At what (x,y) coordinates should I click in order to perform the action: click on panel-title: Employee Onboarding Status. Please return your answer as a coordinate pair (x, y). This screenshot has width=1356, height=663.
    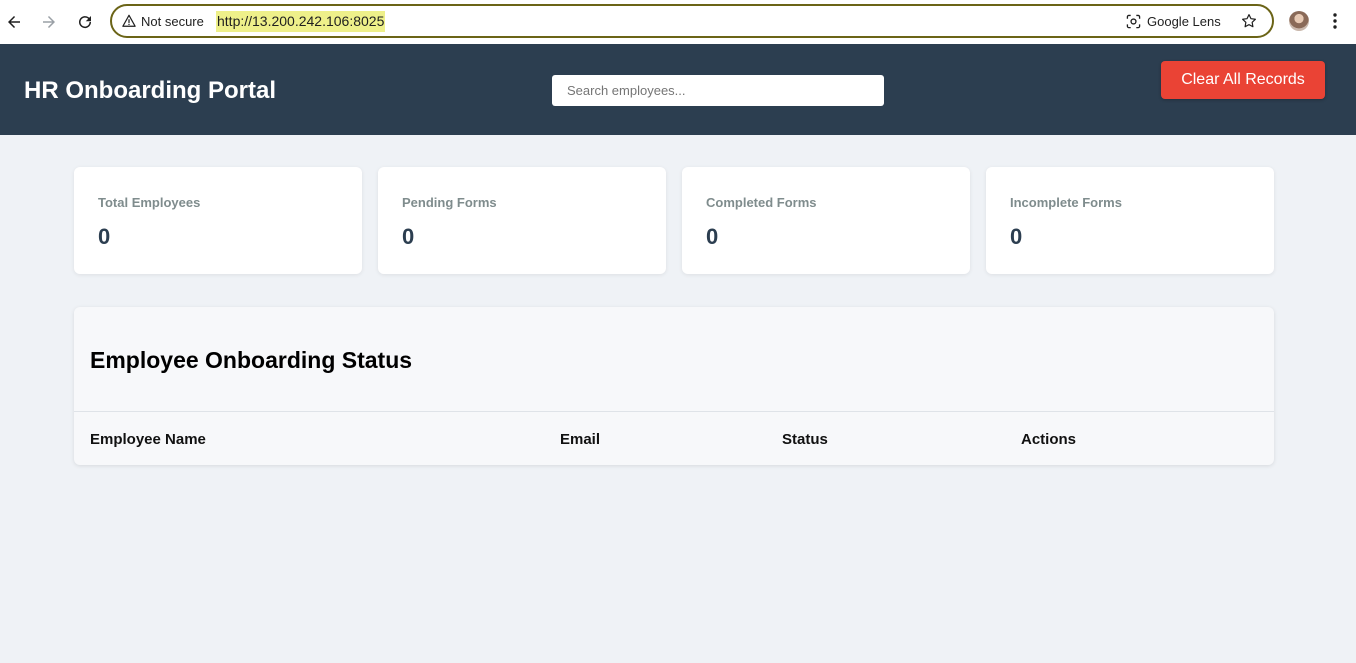
    Looking at the image, I should click on (251, 360).